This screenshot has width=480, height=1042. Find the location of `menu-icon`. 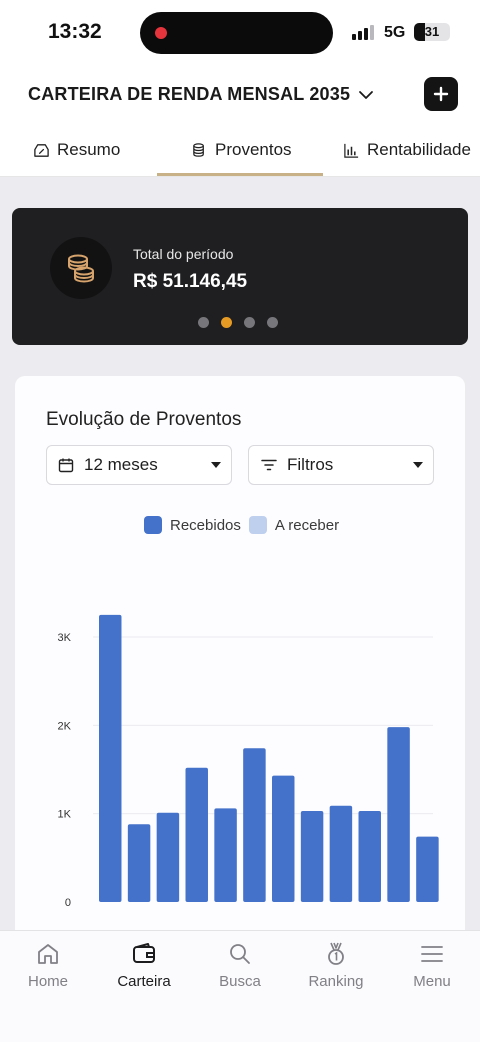

menu-icon is located at coordinates (432, 954).